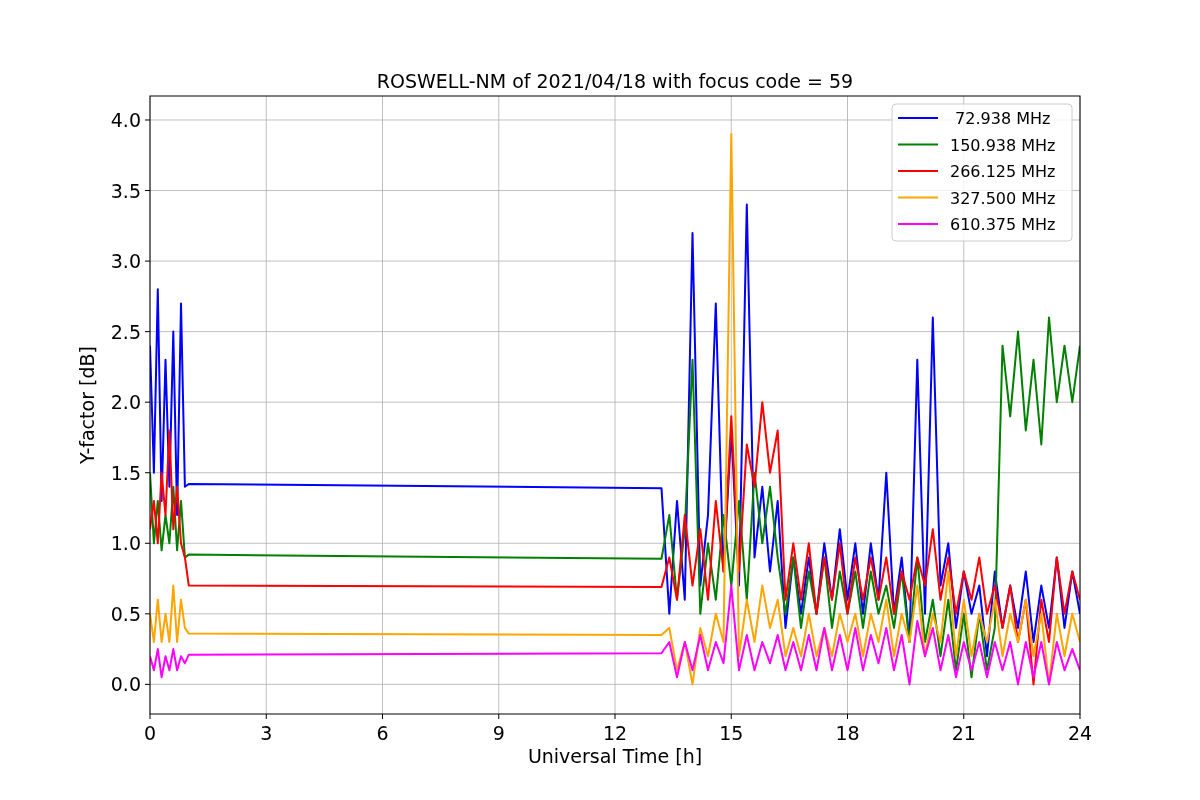 The image size is (1200, 800). What do you see at coordinates (731, 733) in the screenshot?
I see `tick-label: 15` at bounding box center [731, 733].